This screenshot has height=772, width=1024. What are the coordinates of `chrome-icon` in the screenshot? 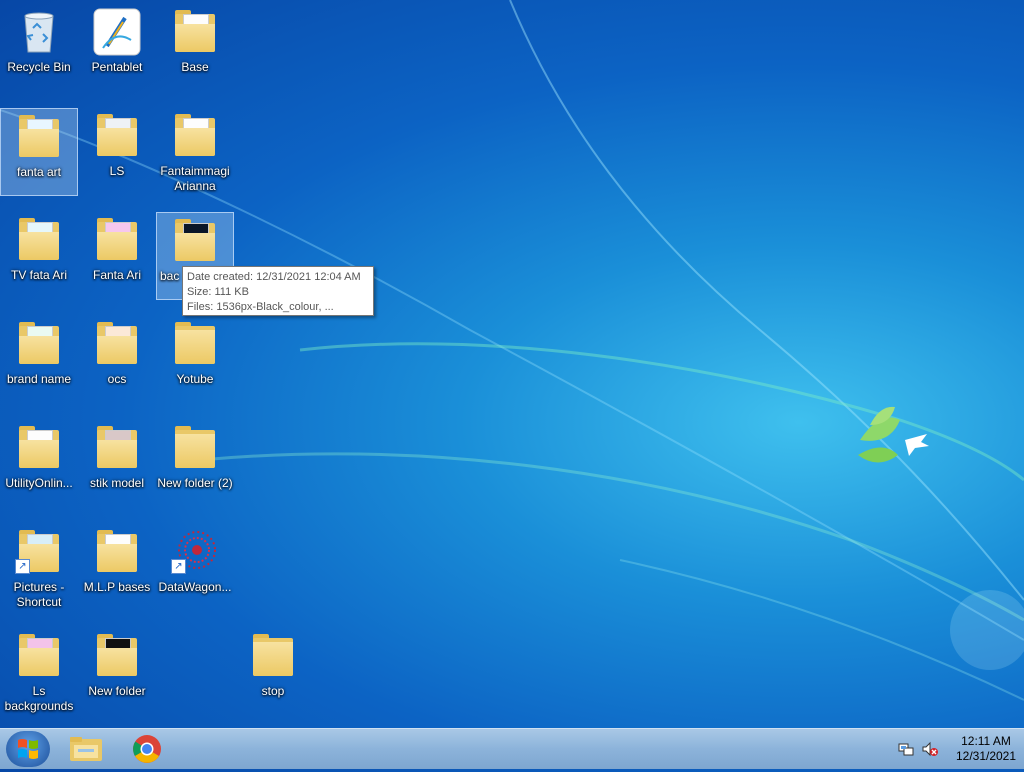 It's located at (147, 749).